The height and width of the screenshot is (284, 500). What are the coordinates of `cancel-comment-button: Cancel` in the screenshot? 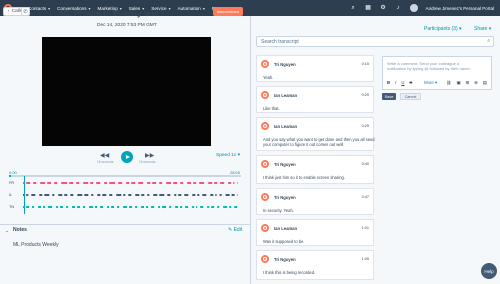 It's located at (410, 96).